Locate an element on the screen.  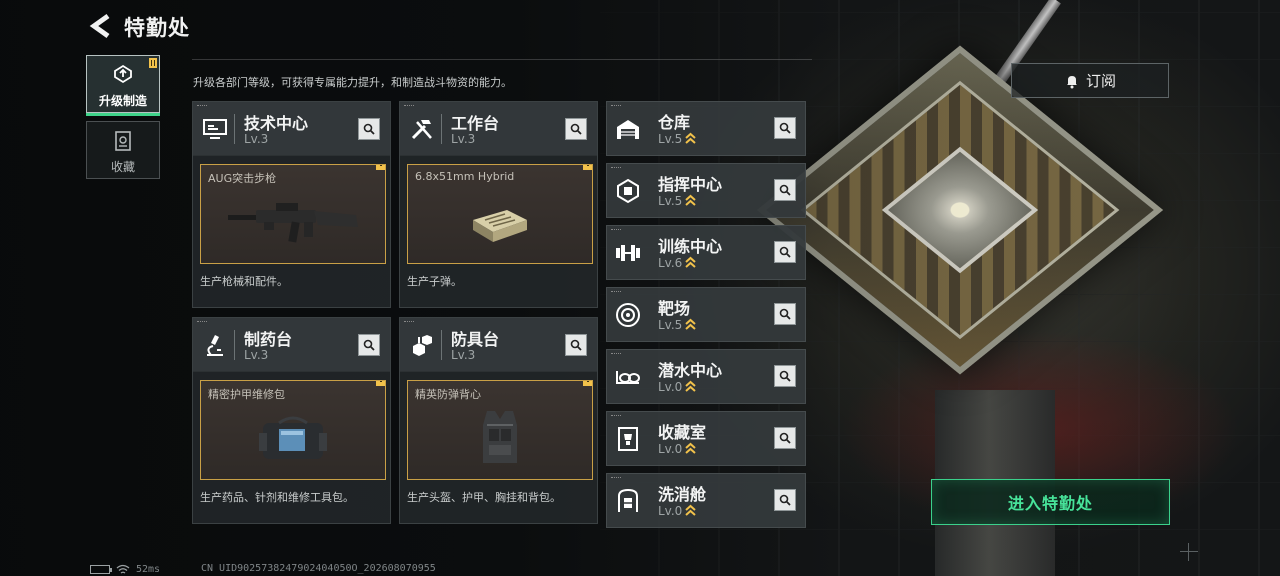
diving-mask-icon is located at coordinates (628, 377).